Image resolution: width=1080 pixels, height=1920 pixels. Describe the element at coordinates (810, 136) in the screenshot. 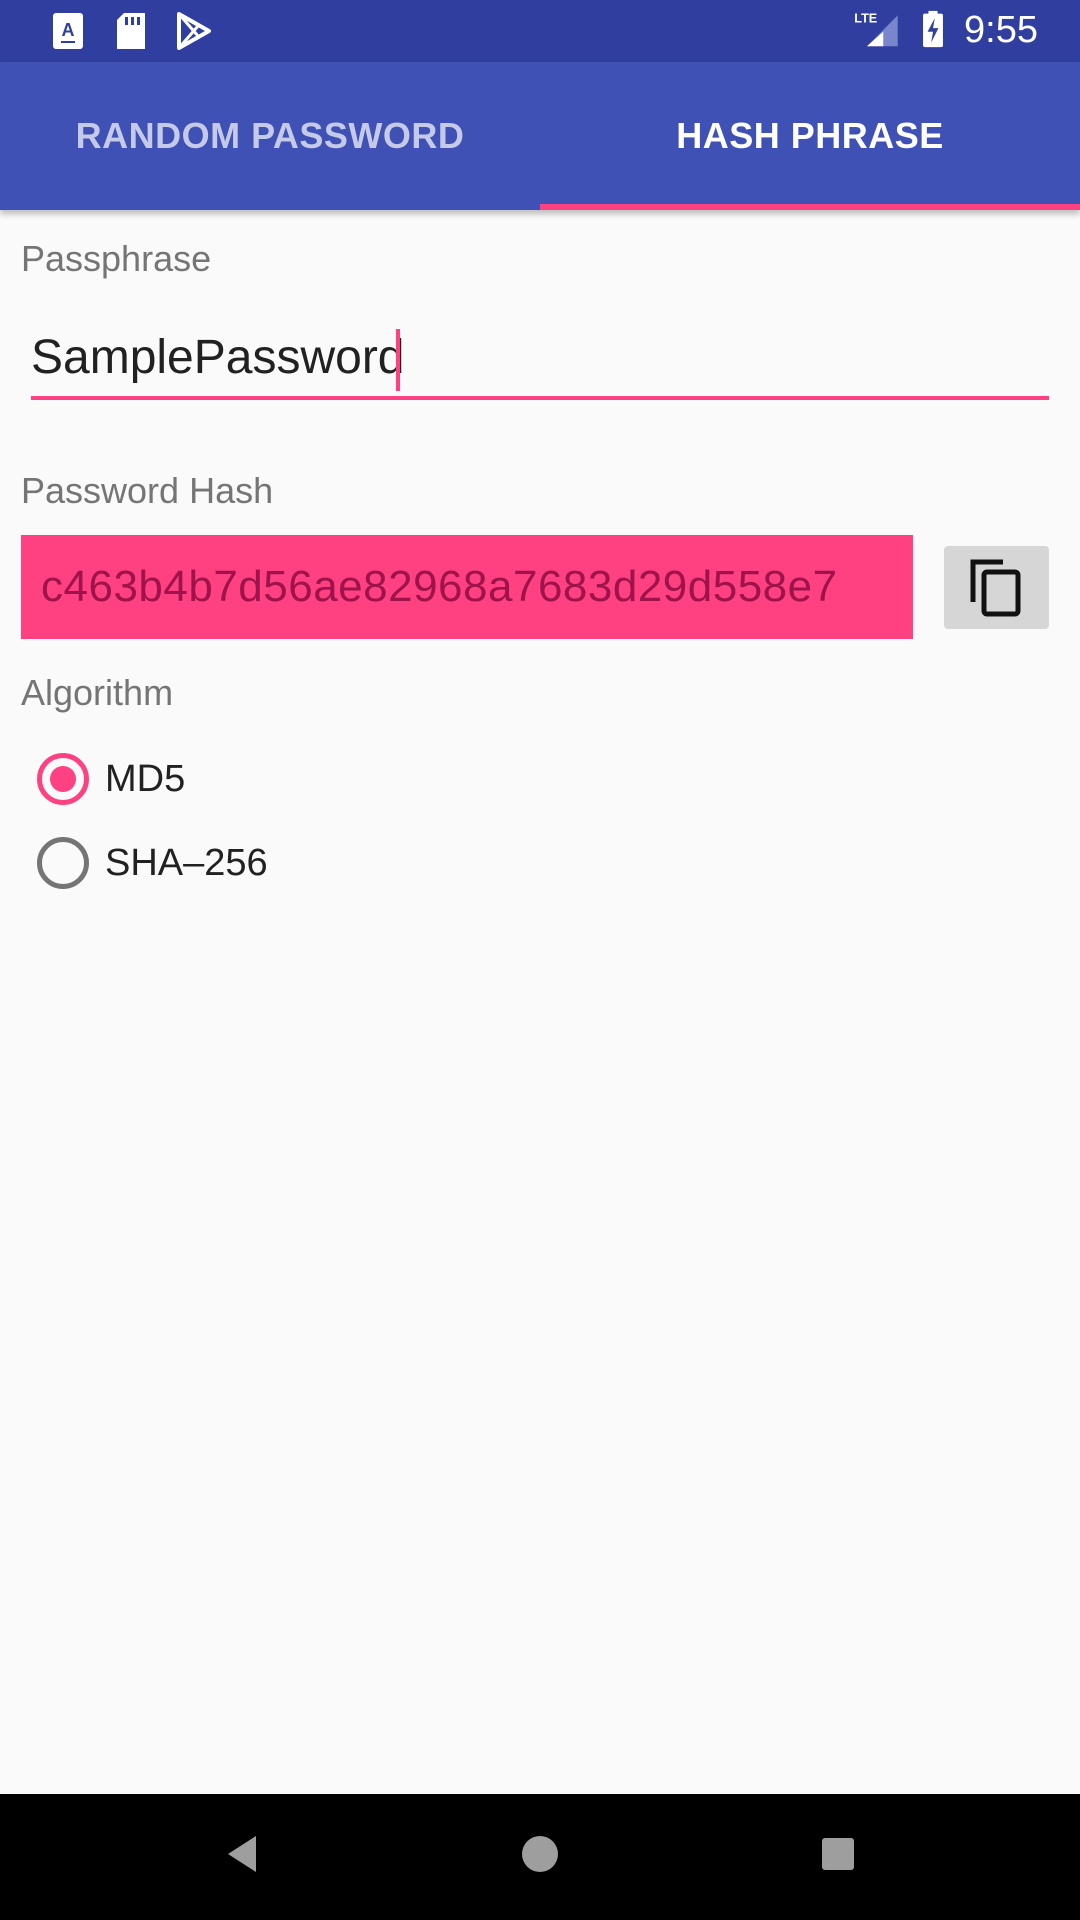

I see `tab-hash-phrase: HASH PHRASE` at that location.